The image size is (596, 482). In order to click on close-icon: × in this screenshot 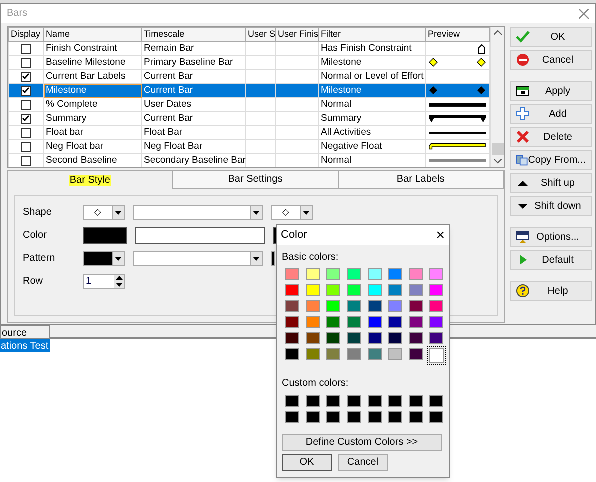, I will do `click(440, 235)`.